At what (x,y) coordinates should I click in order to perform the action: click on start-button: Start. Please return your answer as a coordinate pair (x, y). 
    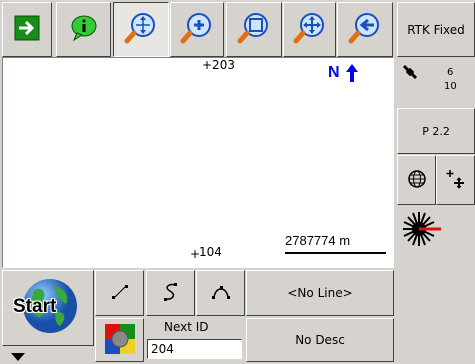
    Looking at the image, I should click on (48, 308).